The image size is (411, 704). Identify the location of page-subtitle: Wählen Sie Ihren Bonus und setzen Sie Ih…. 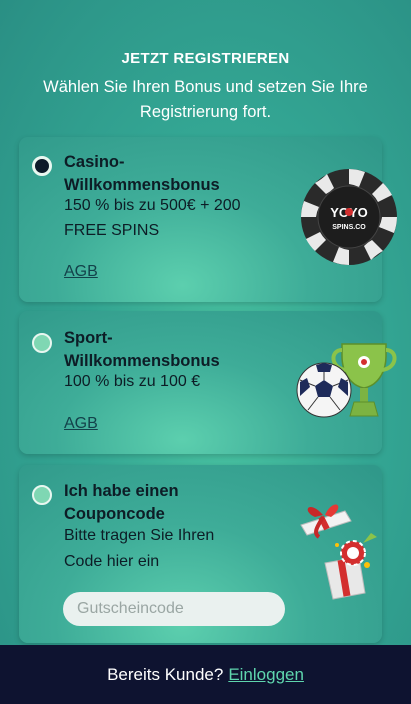
(205, 99).